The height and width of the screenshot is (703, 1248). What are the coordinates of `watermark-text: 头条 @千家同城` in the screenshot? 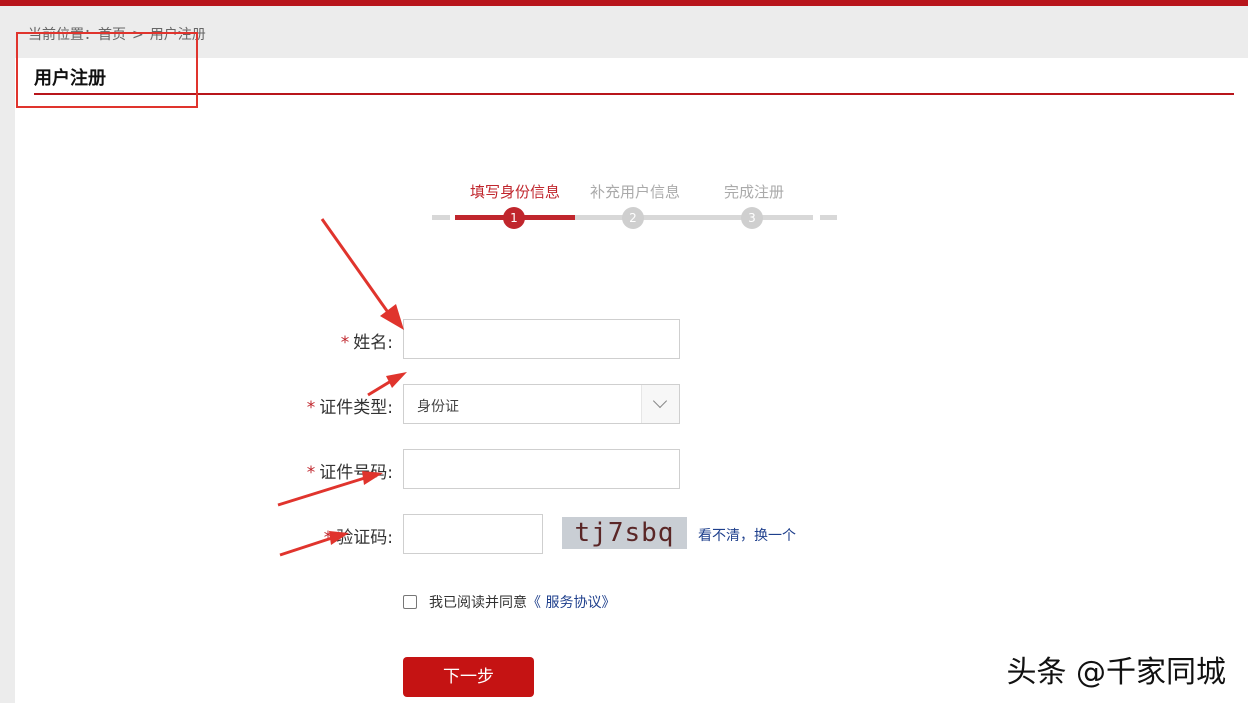 It's located at (1116, 672).